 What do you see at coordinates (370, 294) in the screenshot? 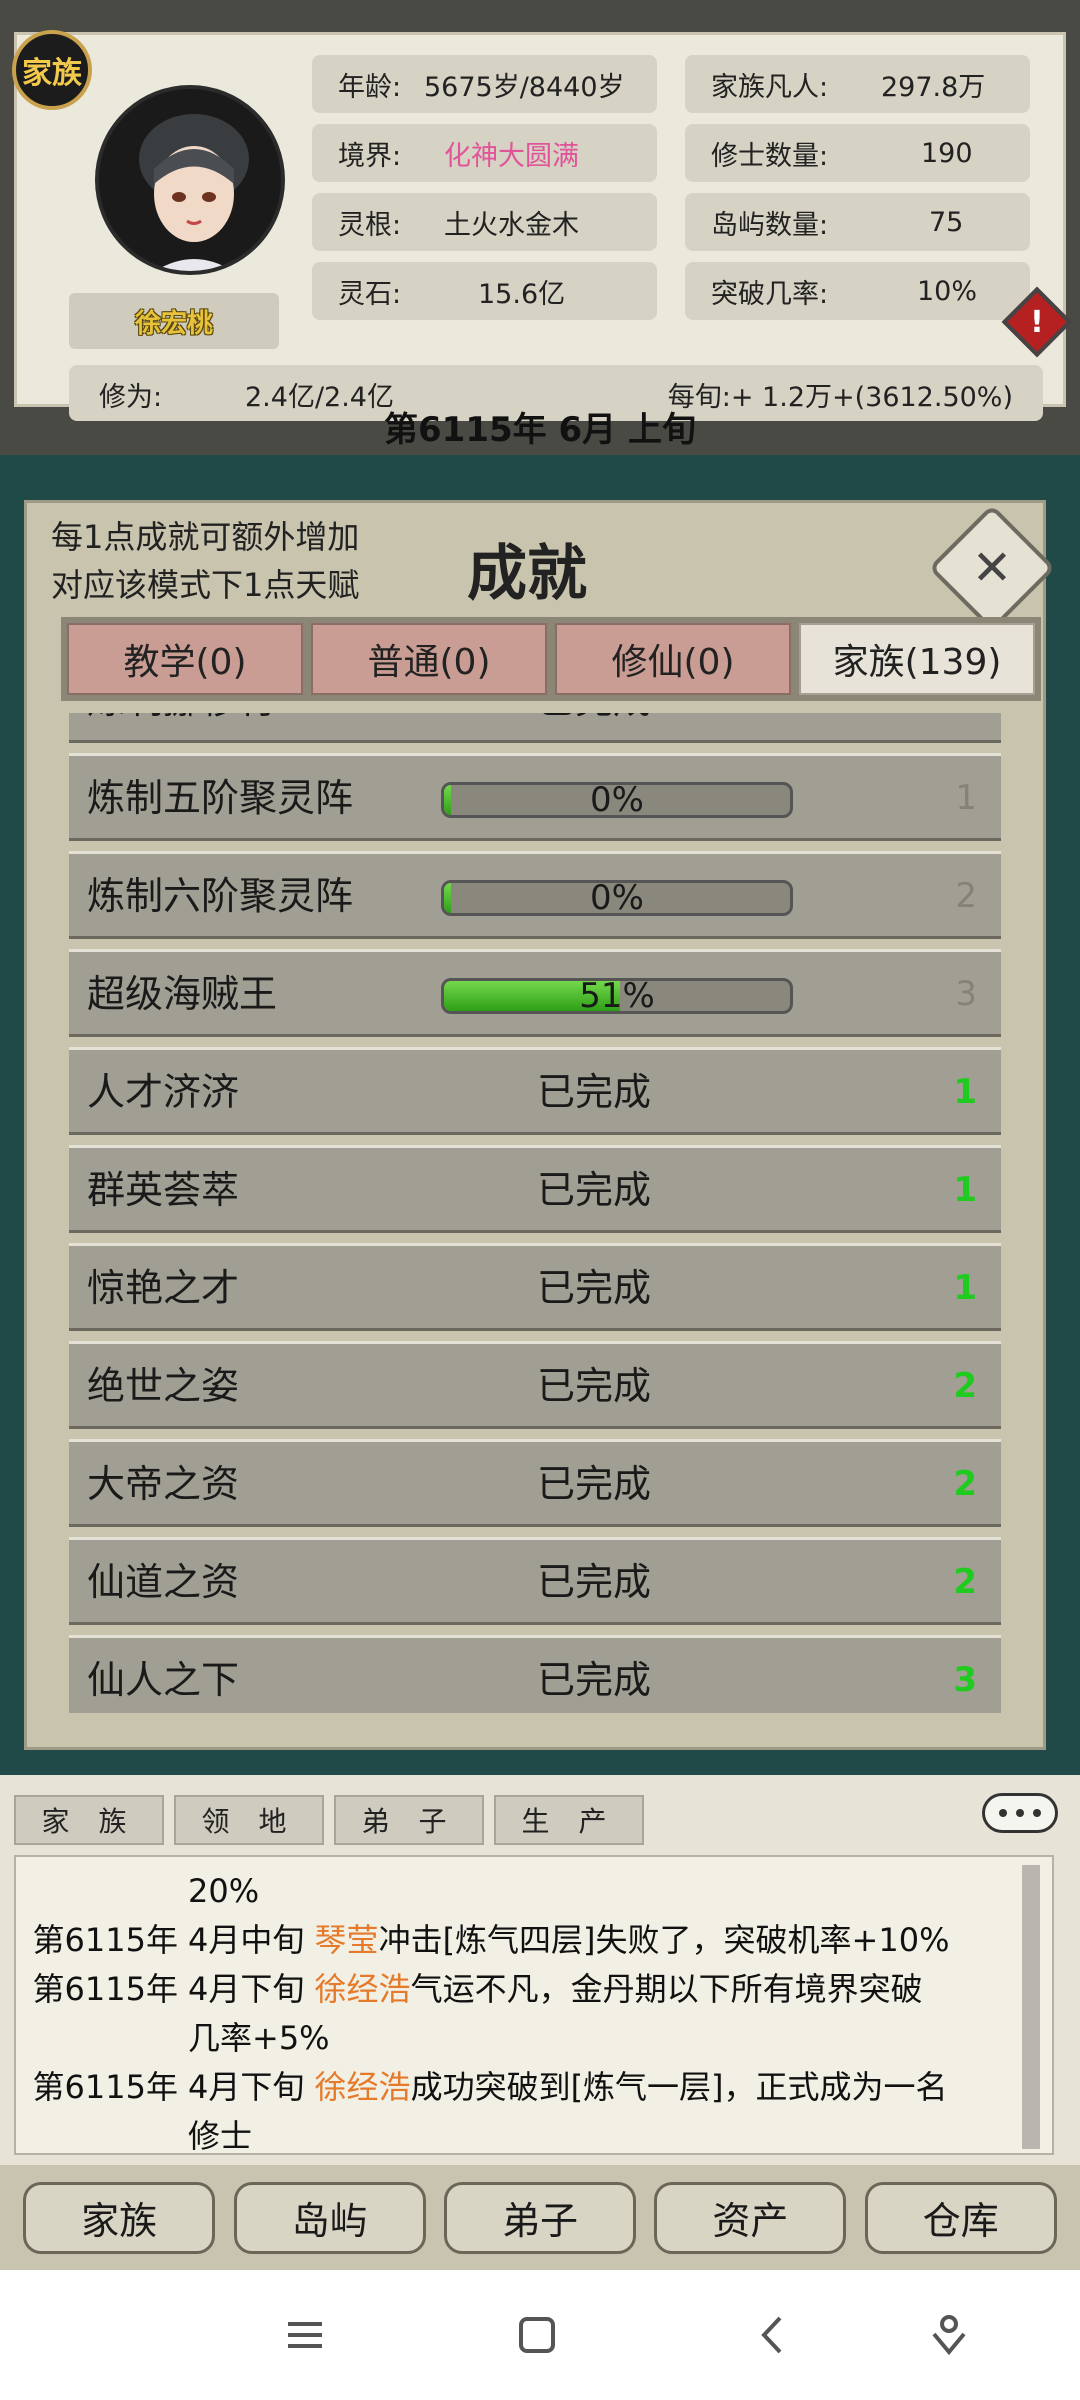
I see `spirit-stone-label: 灵石:` at bounding box center [370, 294].